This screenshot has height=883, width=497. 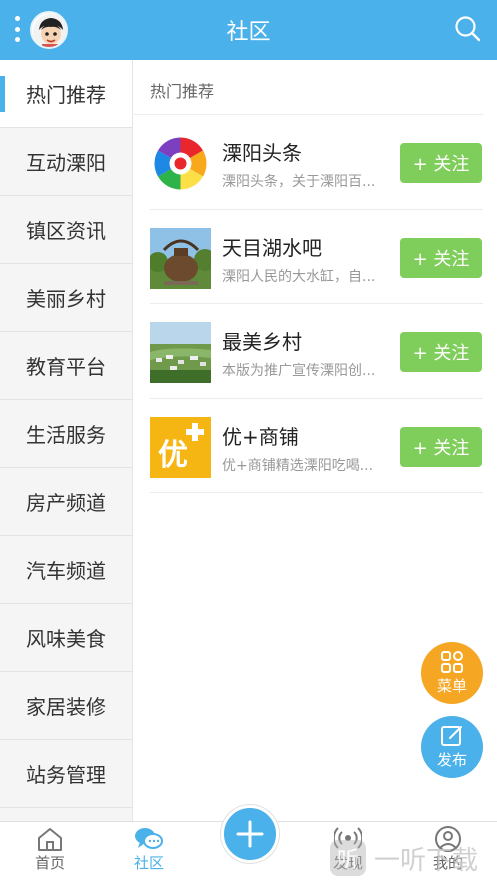 What do you see at coordinates (180, 352) in the screenshot?
I see `village-photo-icon` at bounding box center [180, 352].